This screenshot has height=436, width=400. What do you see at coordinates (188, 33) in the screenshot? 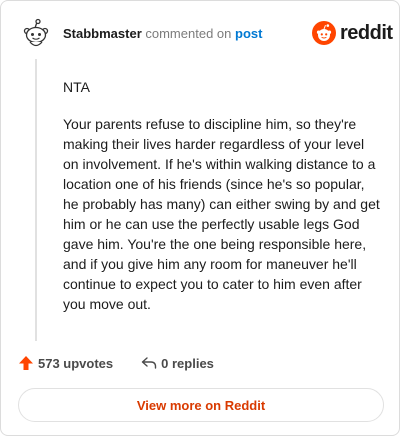
I see `commented-on-label: commented on` at bounding box center [188, 33].